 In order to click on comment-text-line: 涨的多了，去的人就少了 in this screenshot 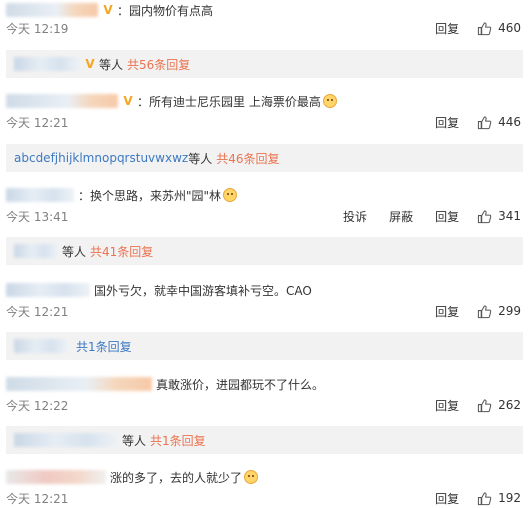, I will do `click(132, 477)`.